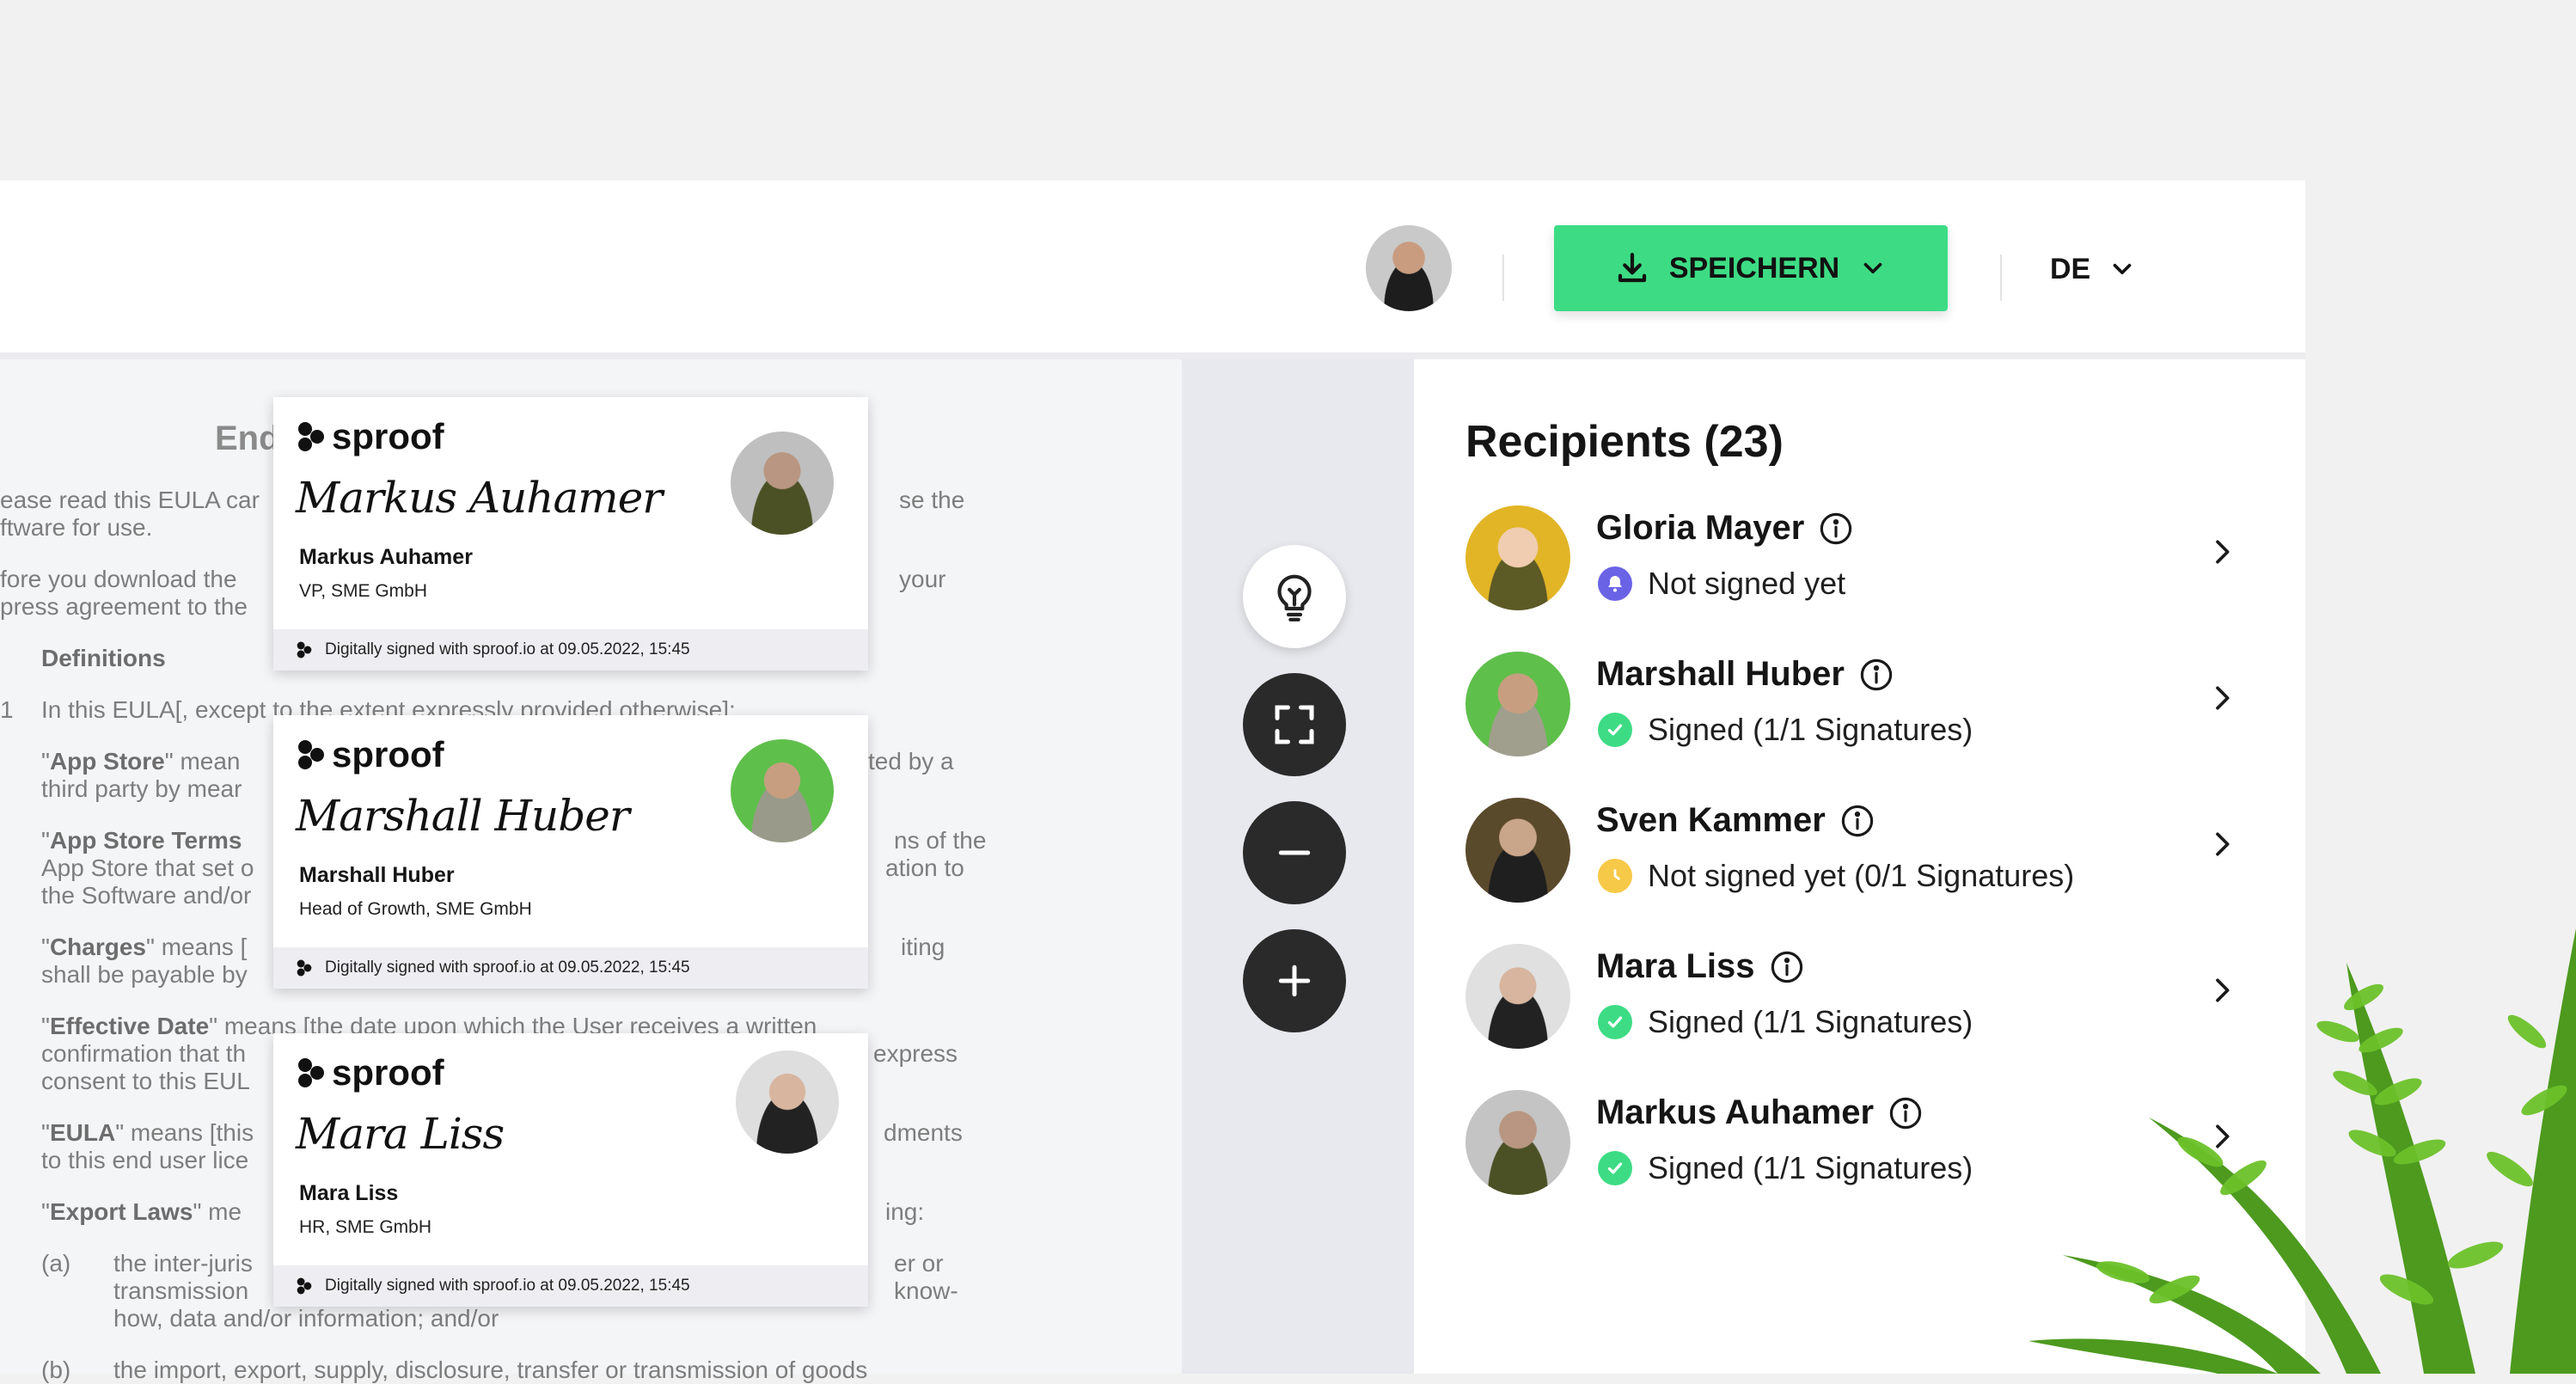 The height and width of the screenshot is (1384, 2576). I want to click on definitions-heading: Definitions, so click(103, 658).